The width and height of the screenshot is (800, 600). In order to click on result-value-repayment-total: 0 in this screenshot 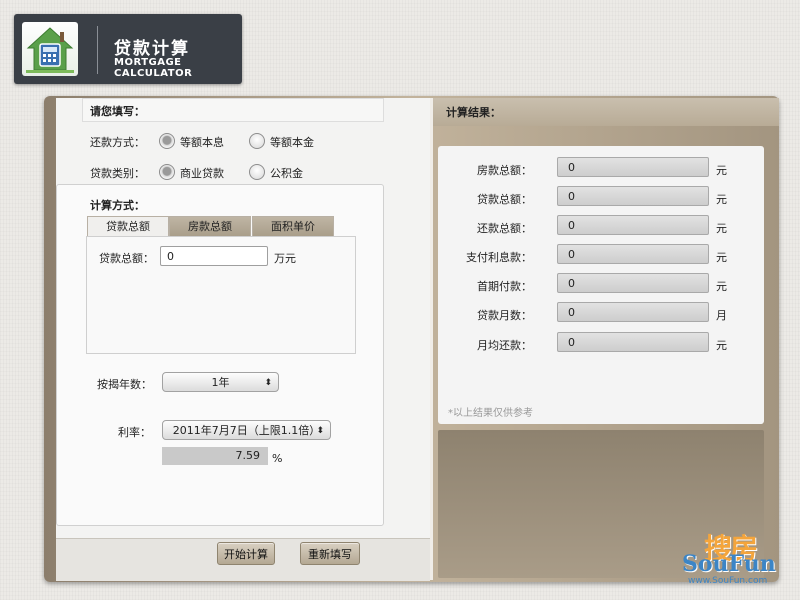, I will do `click(633, 225)`.